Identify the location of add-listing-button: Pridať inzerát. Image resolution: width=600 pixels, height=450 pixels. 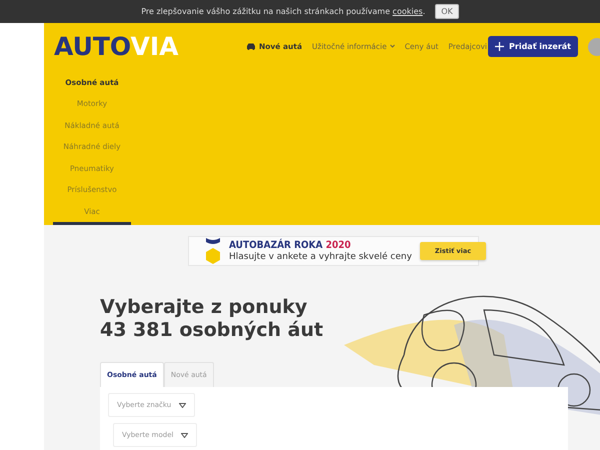
(533, 46).